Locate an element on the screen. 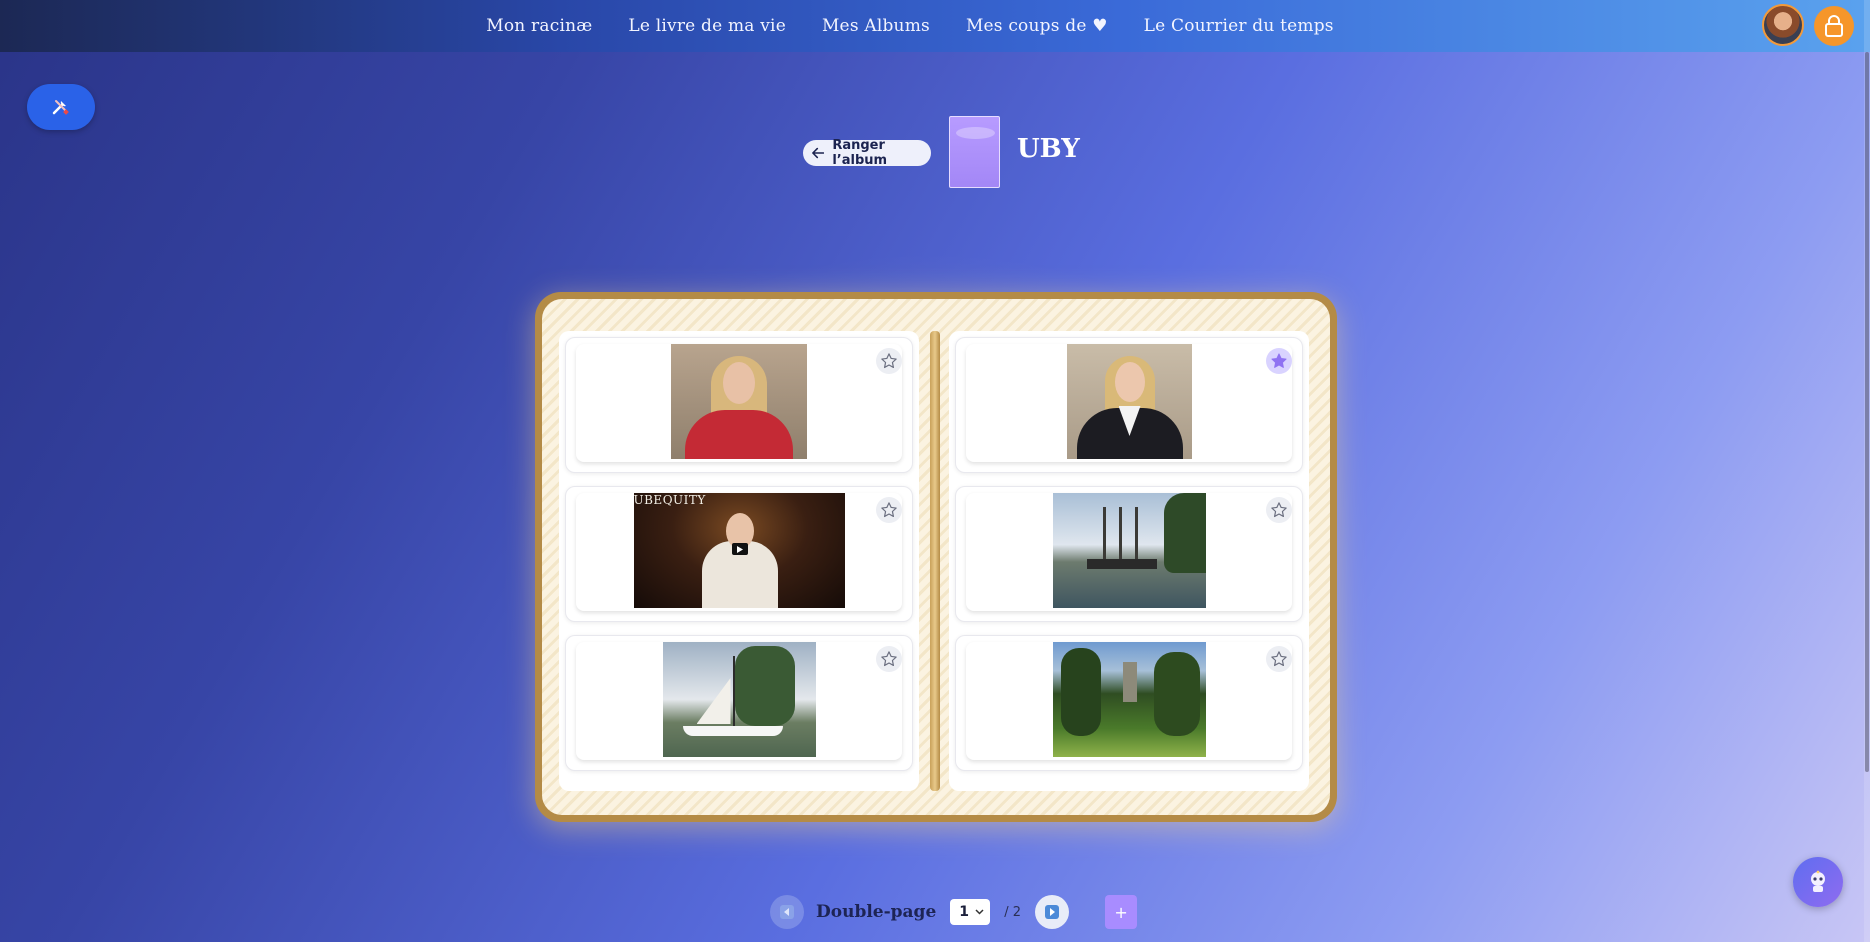  pager: Double-page 1 / 2 + is located at coordinates (954, 912).